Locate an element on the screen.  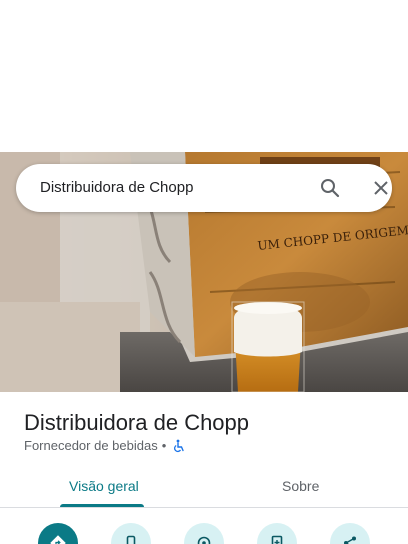
share-button is located at coordinates (350, 533).